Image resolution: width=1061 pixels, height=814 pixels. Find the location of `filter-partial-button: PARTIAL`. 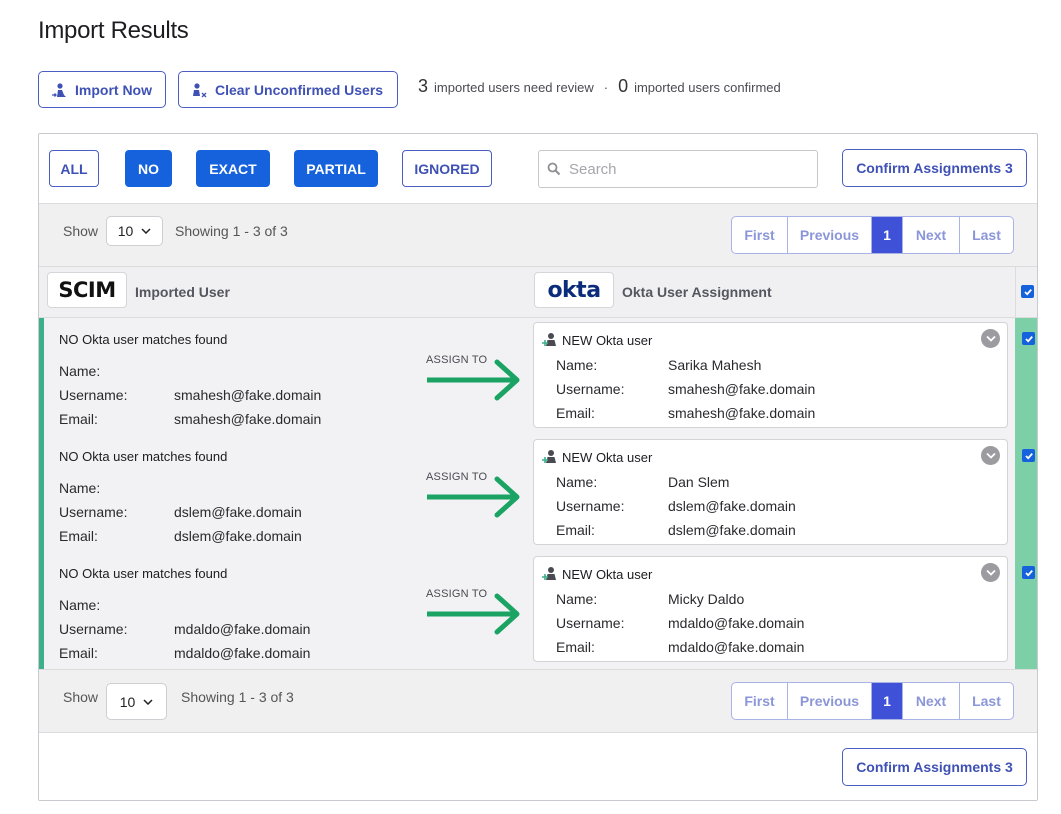

filter-partial-button: PARTIAL is located at coordinates (336, 168).